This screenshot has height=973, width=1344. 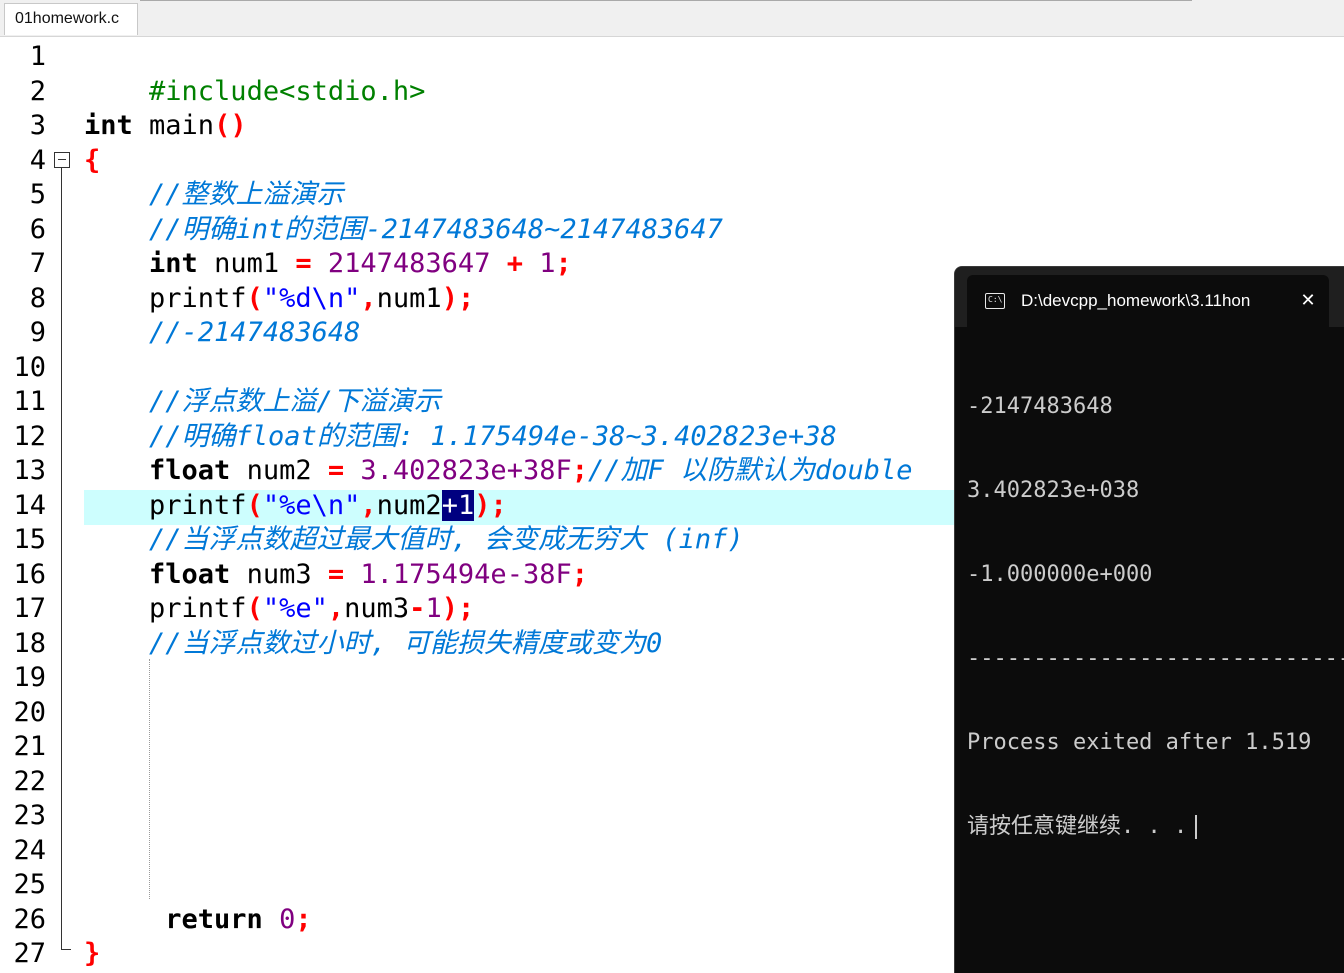 I want to click on command-prompt-icon: C:\, so click(x=995, y=301).